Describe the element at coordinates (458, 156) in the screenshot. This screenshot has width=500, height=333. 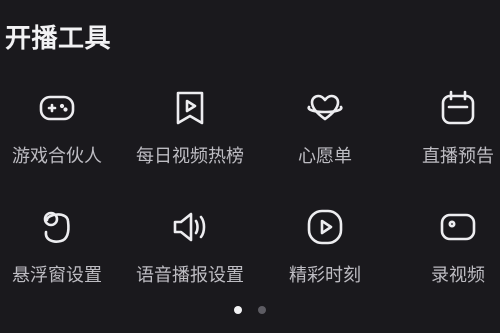
I see `tool-label: 直播预告` at that location.